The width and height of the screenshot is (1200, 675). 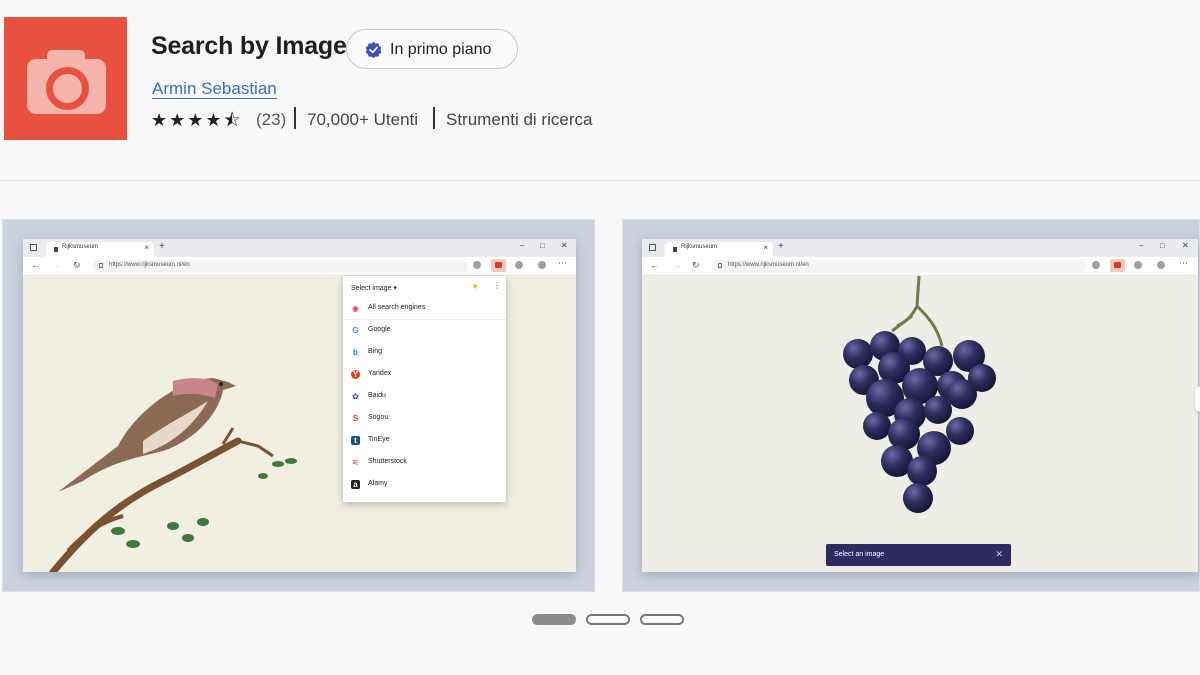 What do you see at coordinates (197, 120) in the screenshot?
I see `rating-stars: ★★★★⯪` at bounding box center [197, 120].